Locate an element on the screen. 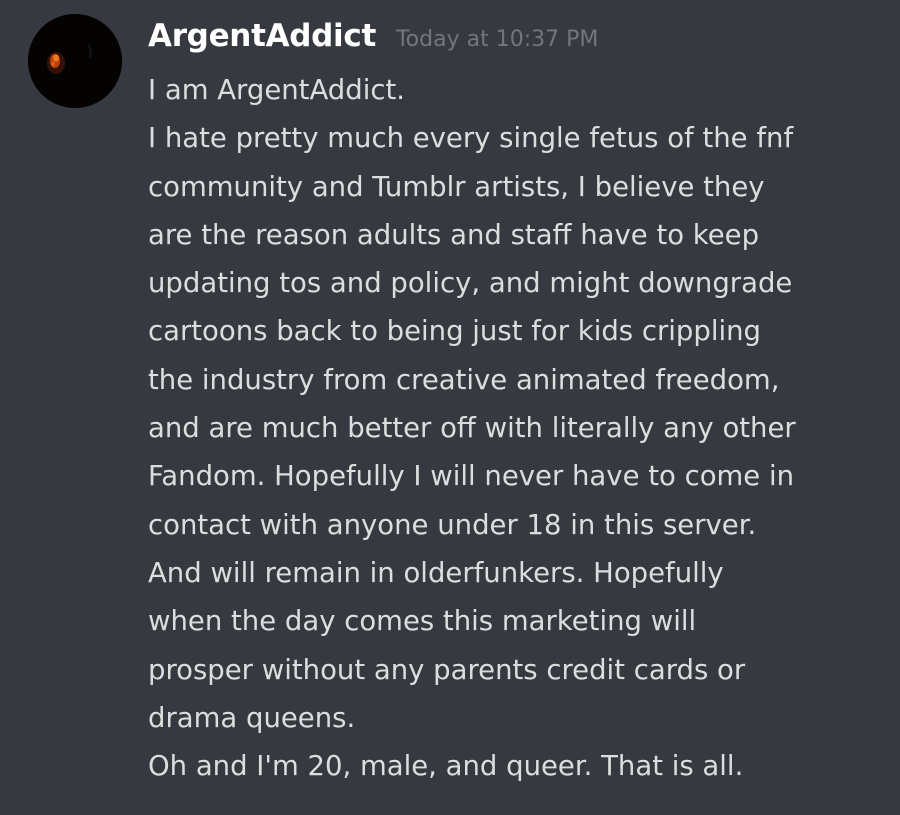 This screenshot has width=900, height=815. message-line: drama queens. is located at coordinates (252, 717).